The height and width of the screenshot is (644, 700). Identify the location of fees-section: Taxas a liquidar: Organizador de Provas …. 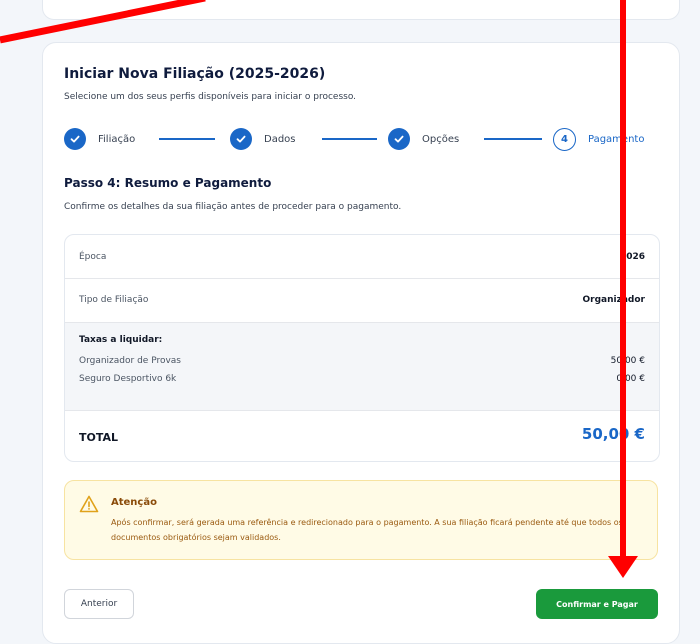
(362, 366).